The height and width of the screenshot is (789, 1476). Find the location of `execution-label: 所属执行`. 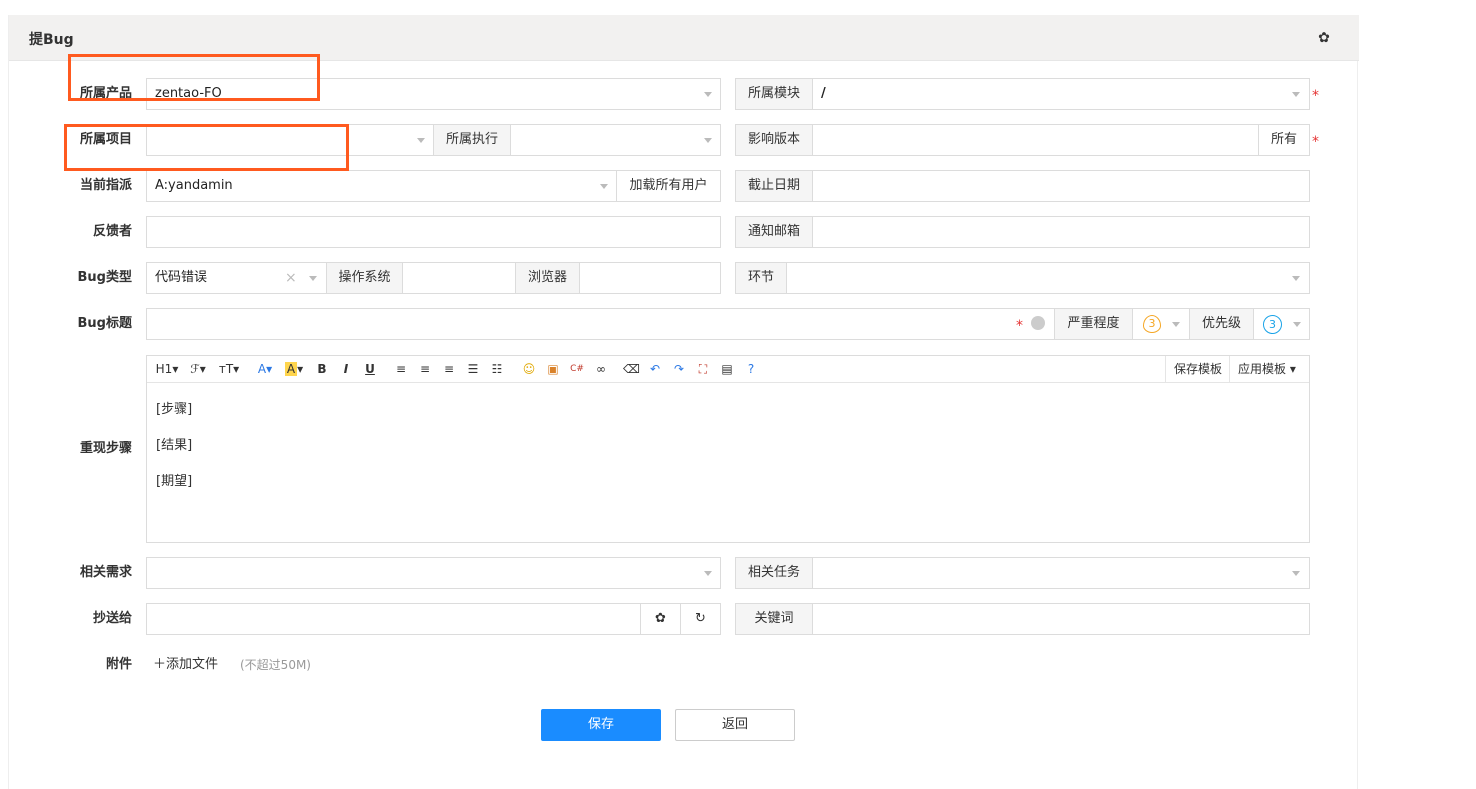

execution-label: 所属执行 is located at coordinates (472, 140).